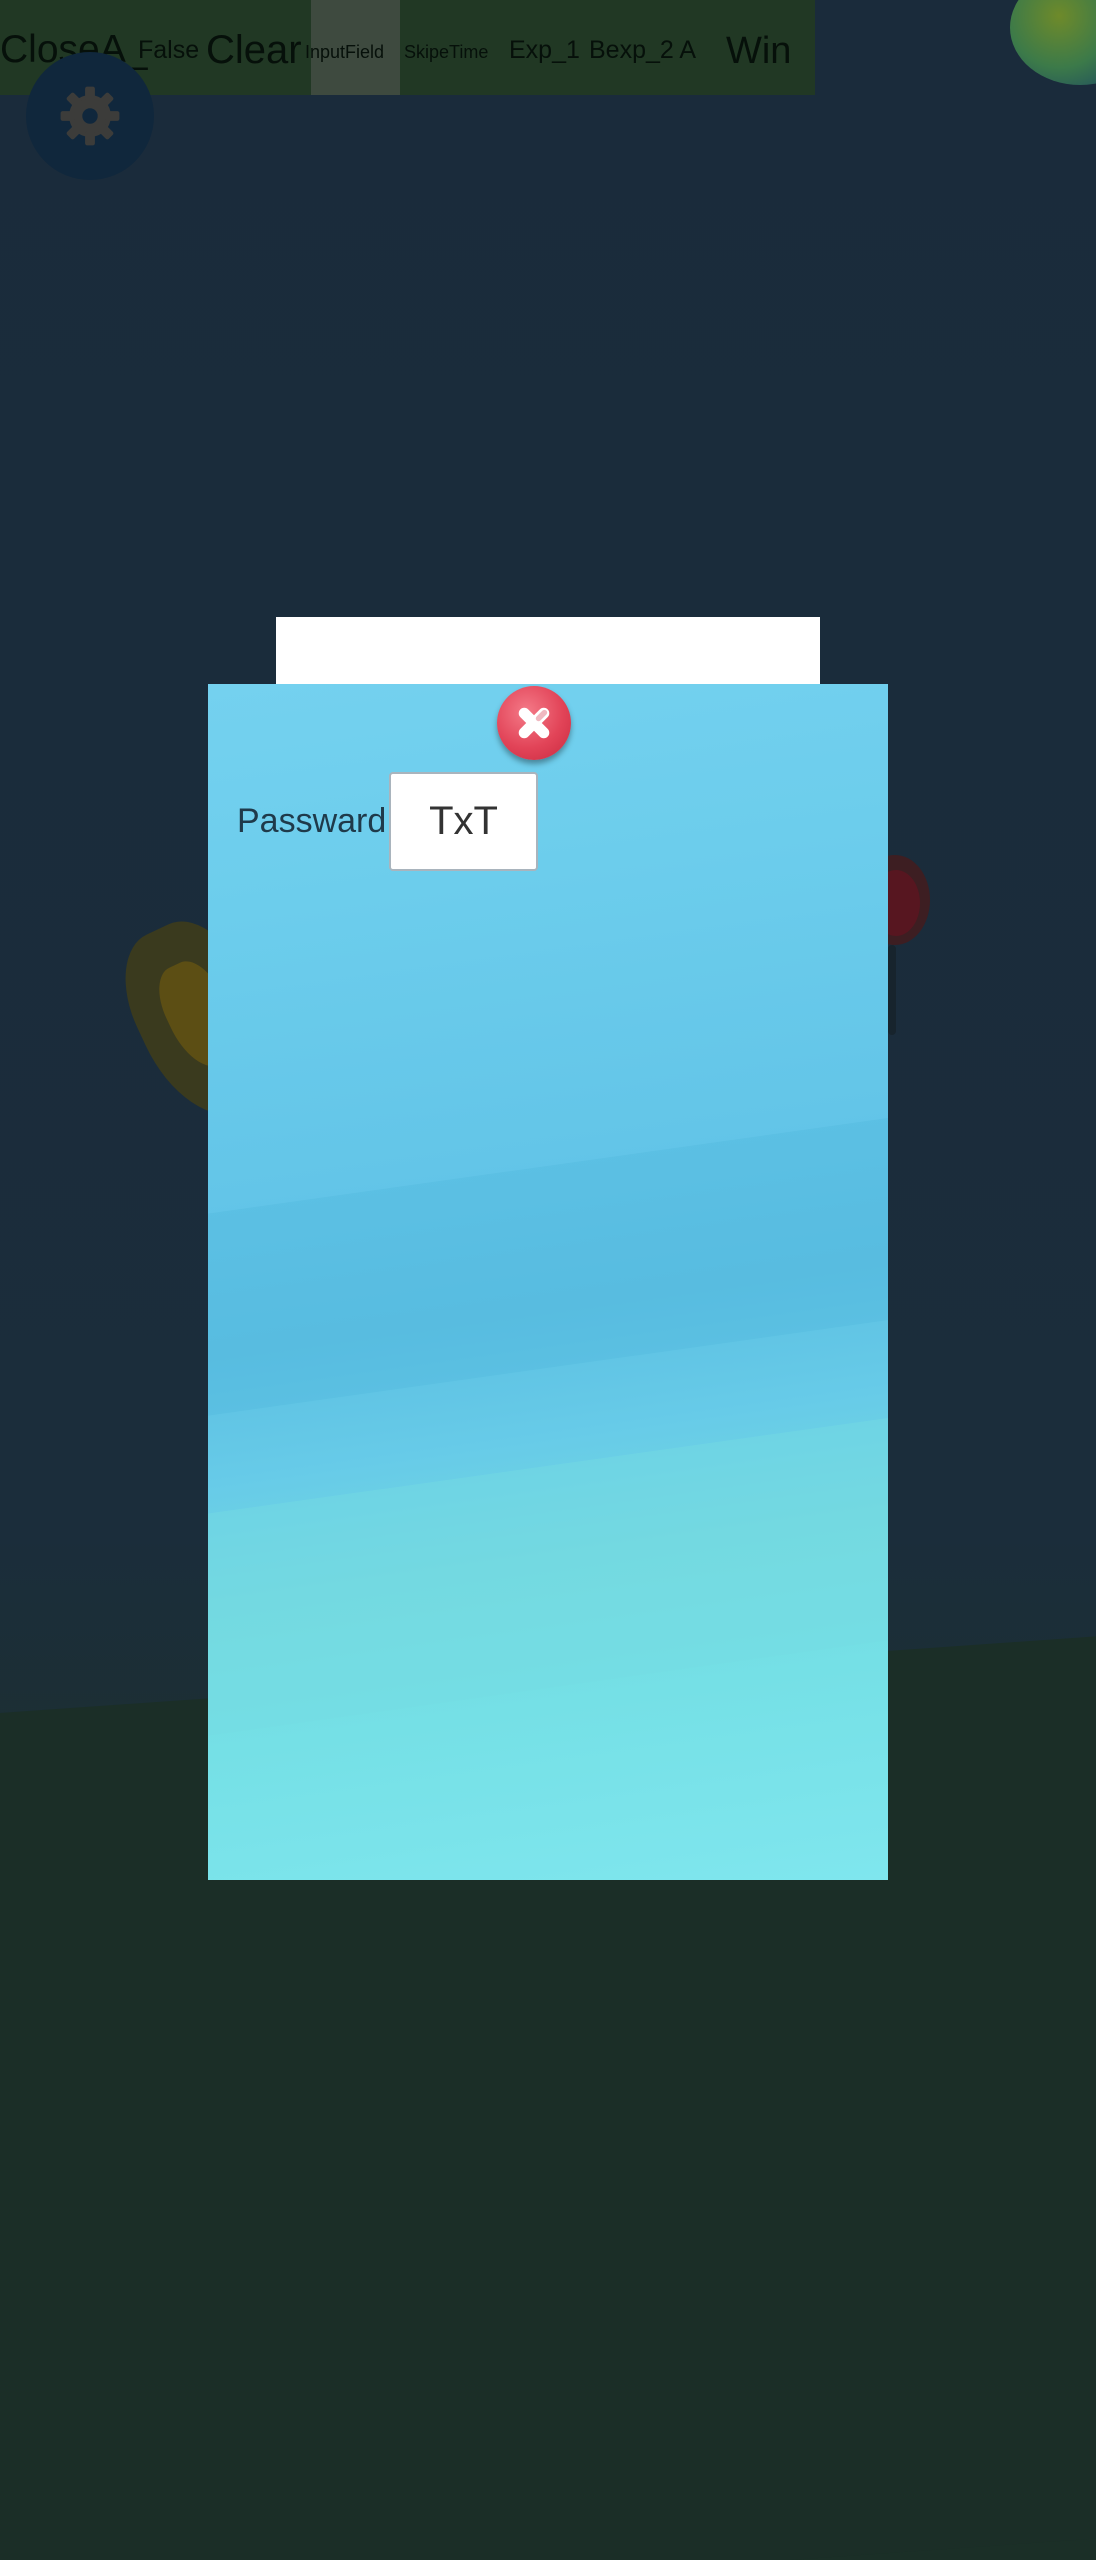 This screenshot has height=2560, width=1096. Describe the element at coordinates (544, 50) in the screenshot. I see `exp-1-button: Exp_1` at that location.